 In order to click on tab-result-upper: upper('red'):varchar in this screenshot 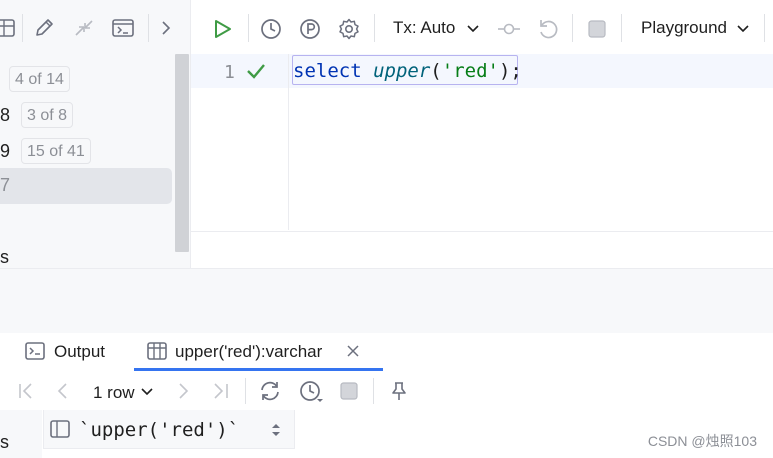, I will do `click(248, 352)`.